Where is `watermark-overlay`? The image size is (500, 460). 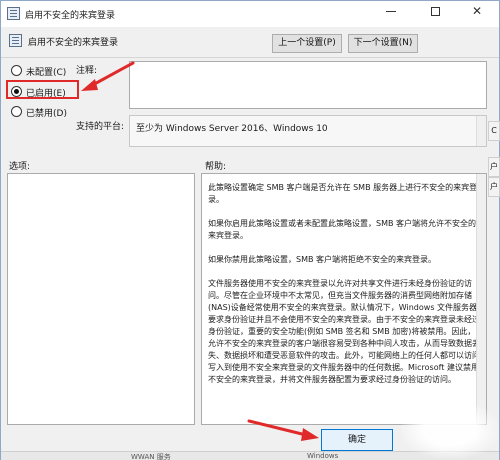 watermark-overlay is located at coordinates (450, 430).